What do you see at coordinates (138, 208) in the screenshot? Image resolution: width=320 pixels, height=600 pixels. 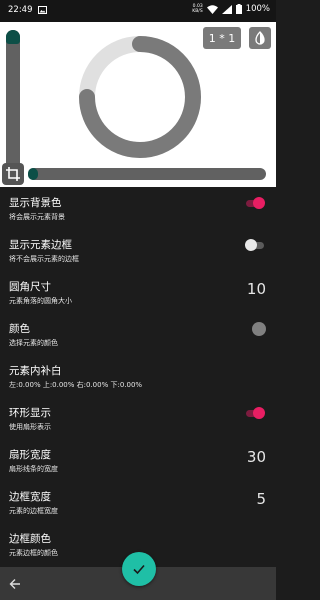 I see `setting-show-background: 显示背景色 将会展示元素背景` at bounding box center [138, 208].